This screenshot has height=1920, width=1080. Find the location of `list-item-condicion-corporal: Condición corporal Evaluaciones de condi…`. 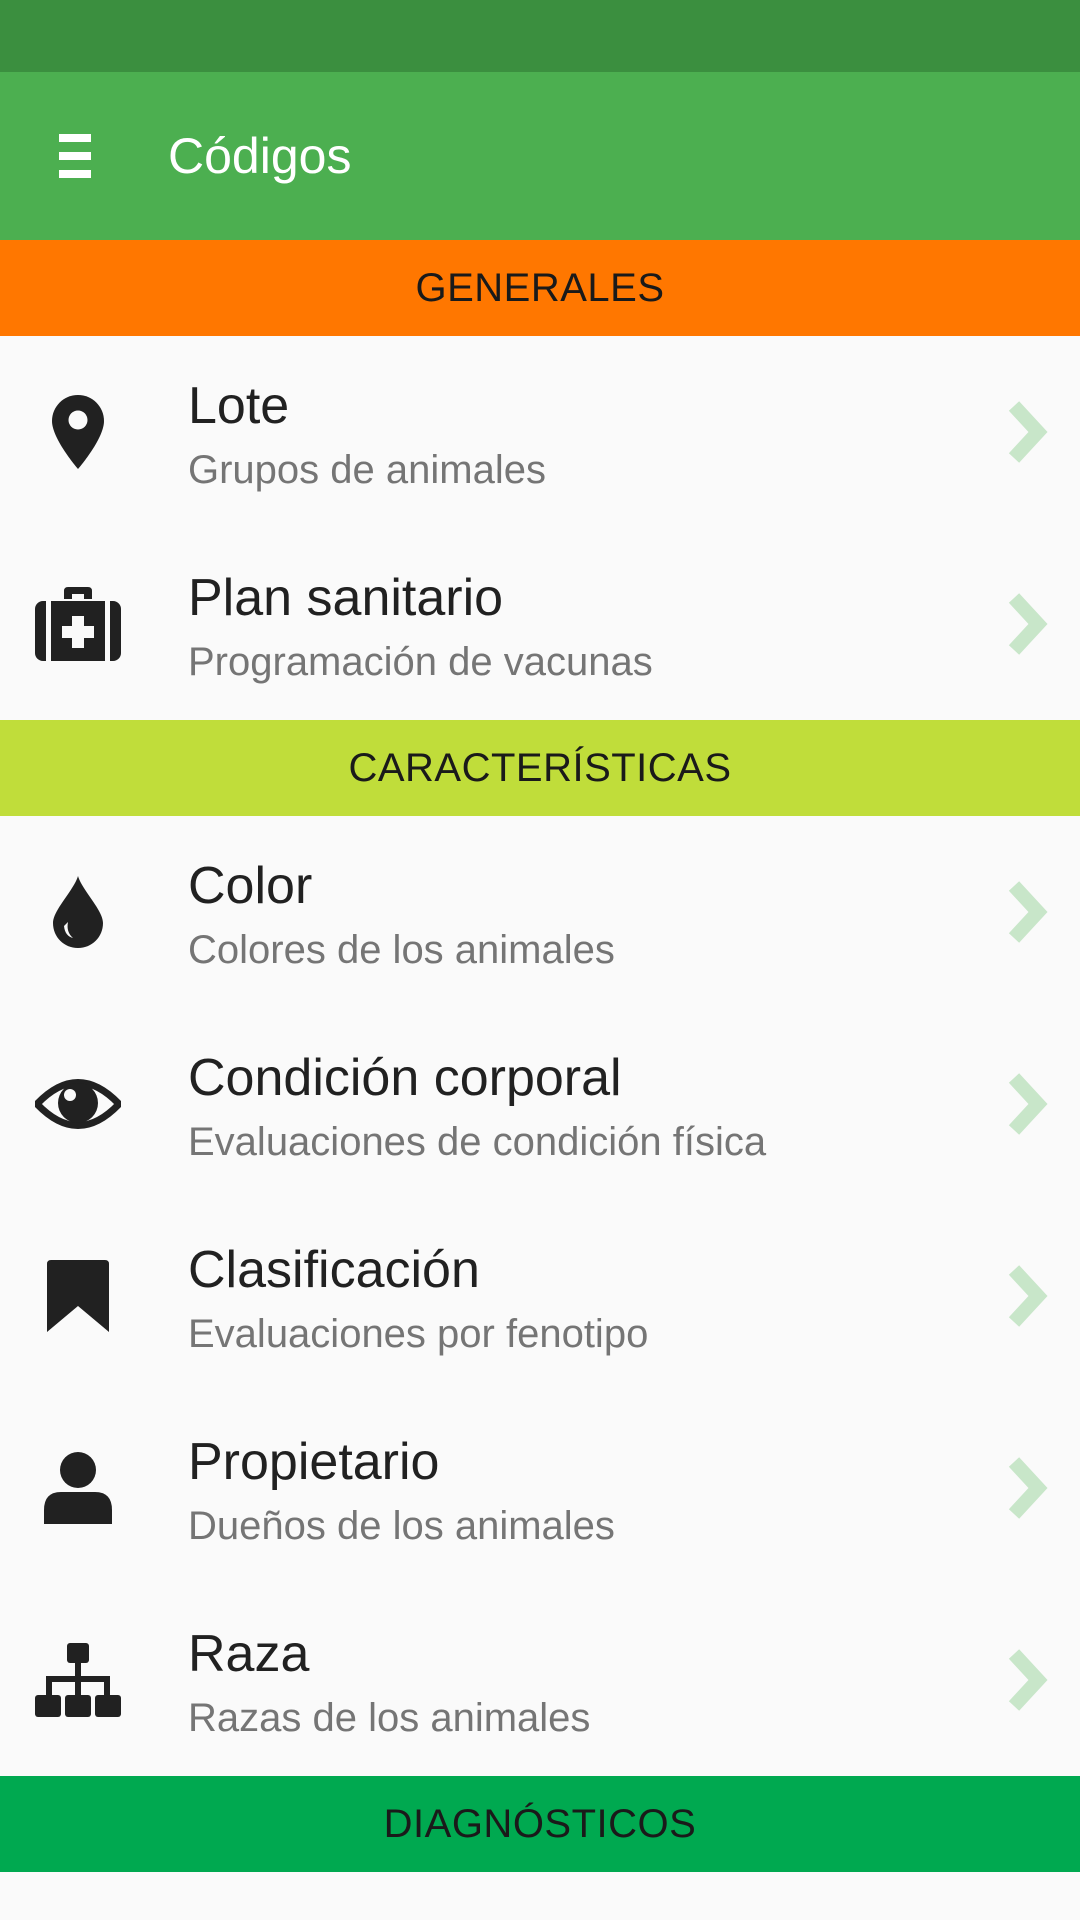

list-item-condicion-corporal: Condición corporal Evaluaciones de condi… is located at coordinates (540, 1104).